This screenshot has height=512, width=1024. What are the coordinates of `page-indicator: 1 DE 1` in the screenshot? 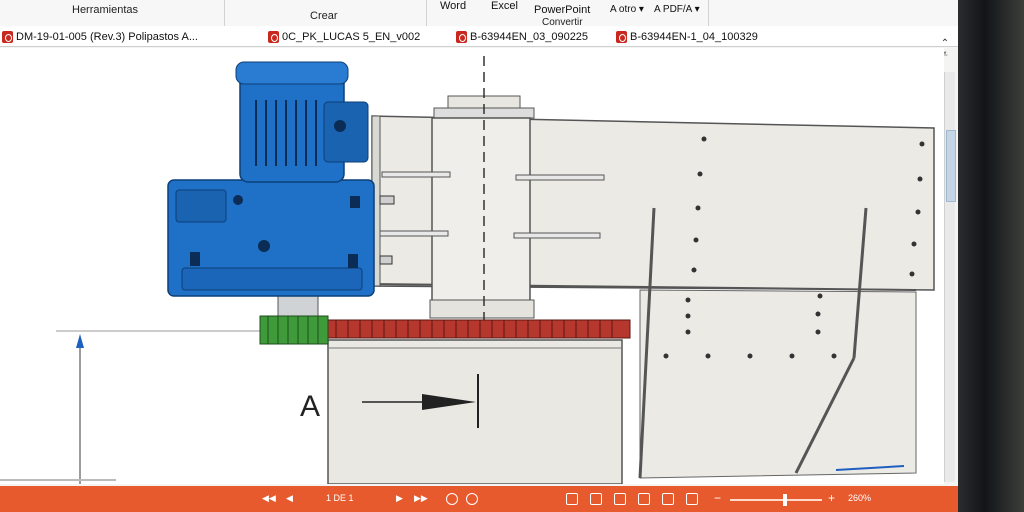 It's located at (340, 498).